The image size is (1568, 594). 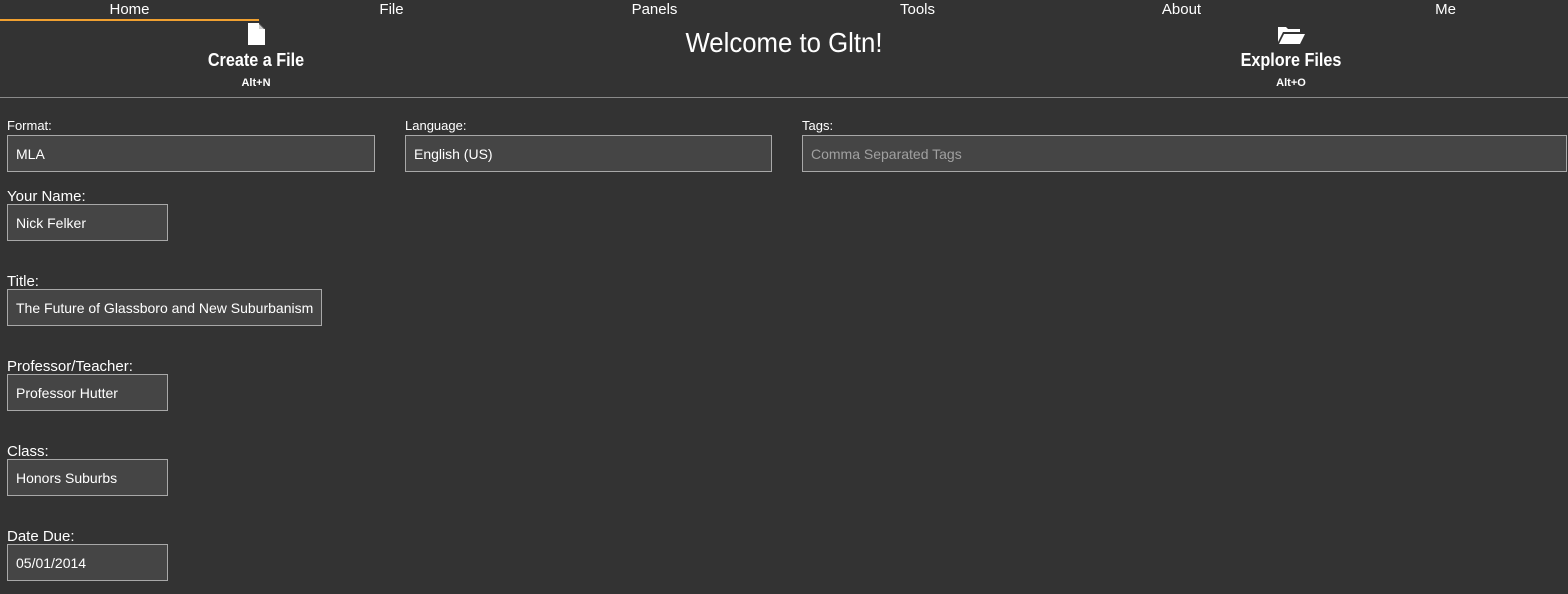 What do you see at coordinates (87, 562) in the screenshot?
I see `date-due-field` at bounding box center [87, 562].